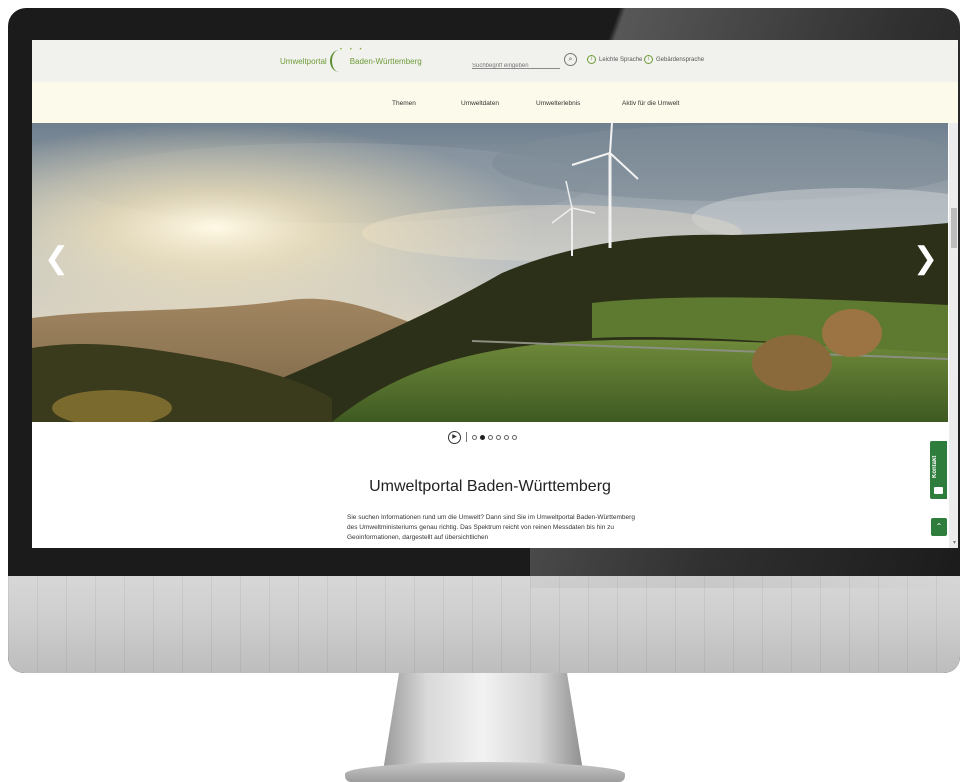 The height and width of the screenshot is (782, 967). What do you see at coordinates (925, 258) in the screenshot?
I see `carousel-next-arrow: ❯` at bounding box center [925, 258].